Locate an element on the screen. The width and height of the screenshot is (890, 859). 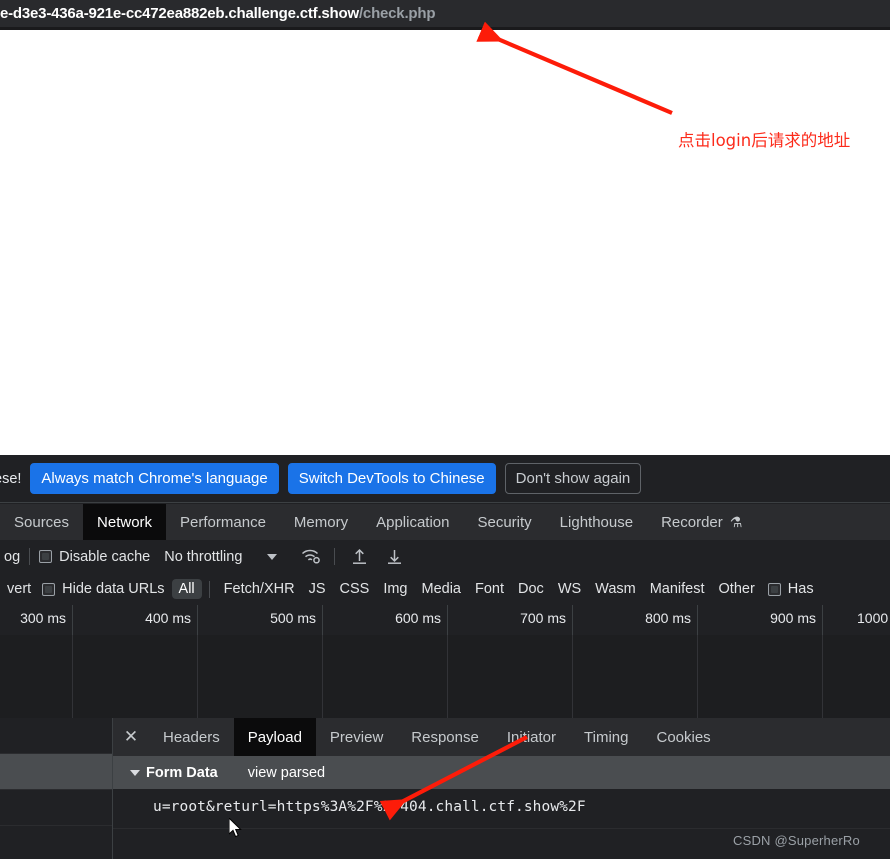
always-match-language-button: Always match Chrome's language is located at coordinates (154, 478).